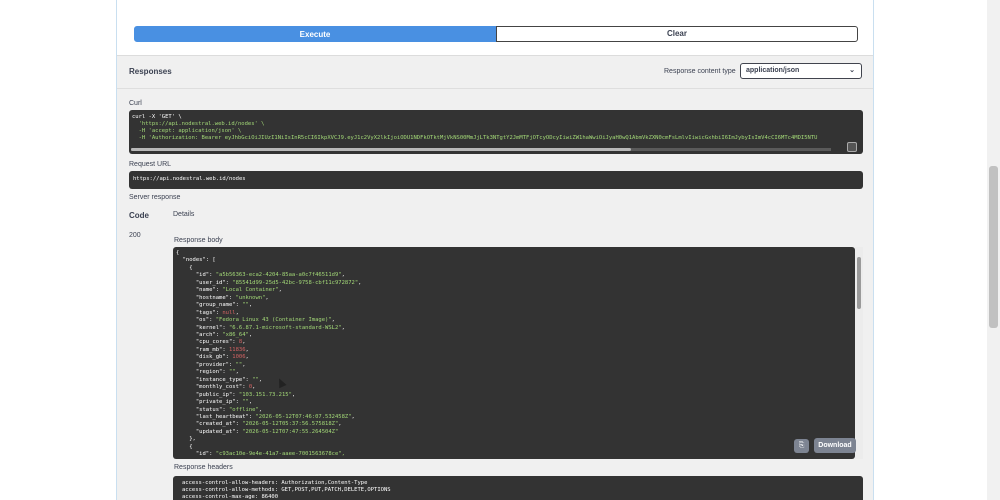 This screenshot has height=500, width=1000. What do you see at coordinates (207, 342) in the screenshot?
I see `json-key: "cpu_cores":` at bounding box center [207, 342].